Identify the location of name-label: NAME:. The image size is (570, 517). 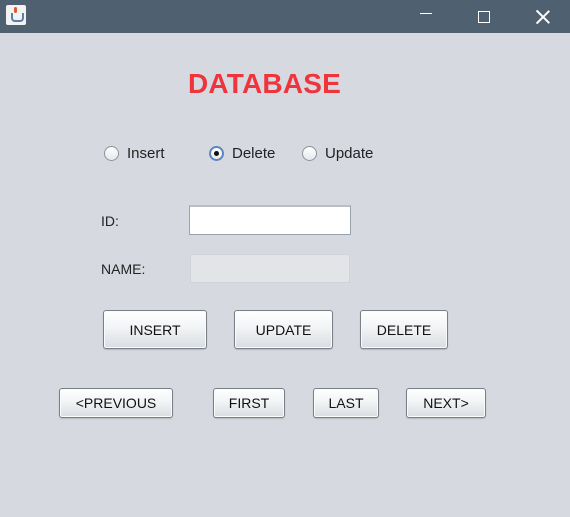
(123, 269).